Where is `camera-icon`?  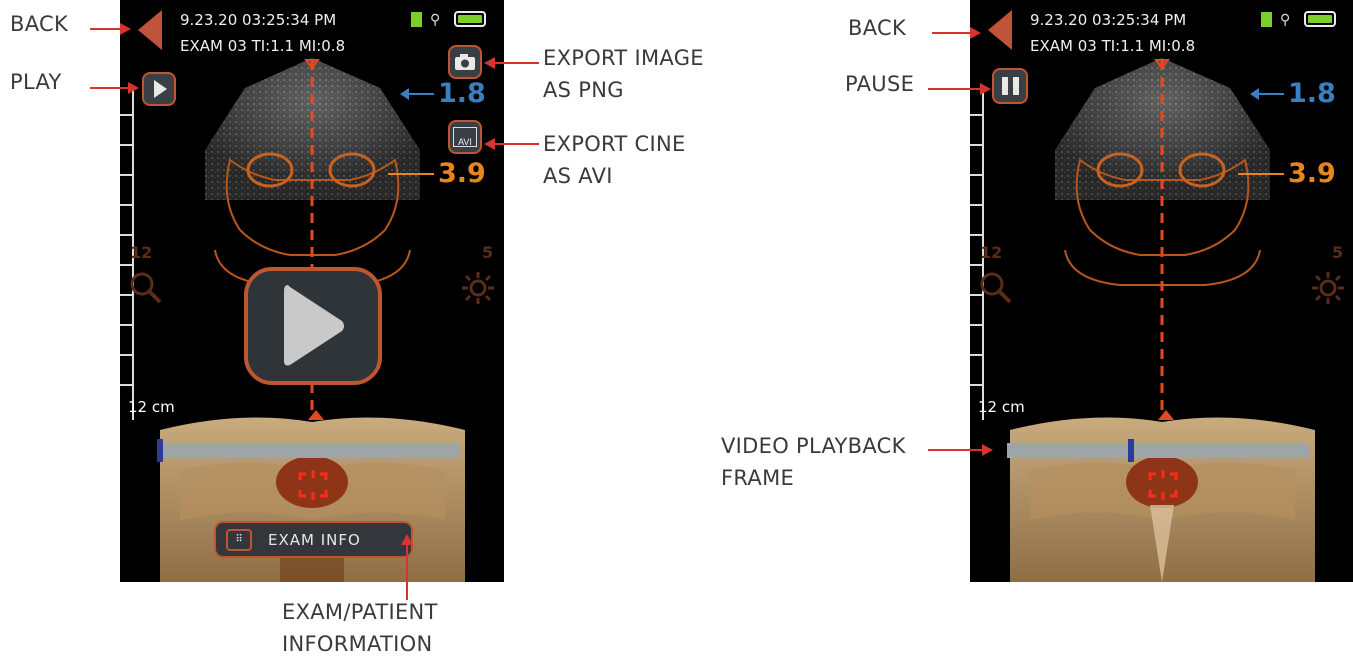
camera-icon is located at coordinates (465, 62).